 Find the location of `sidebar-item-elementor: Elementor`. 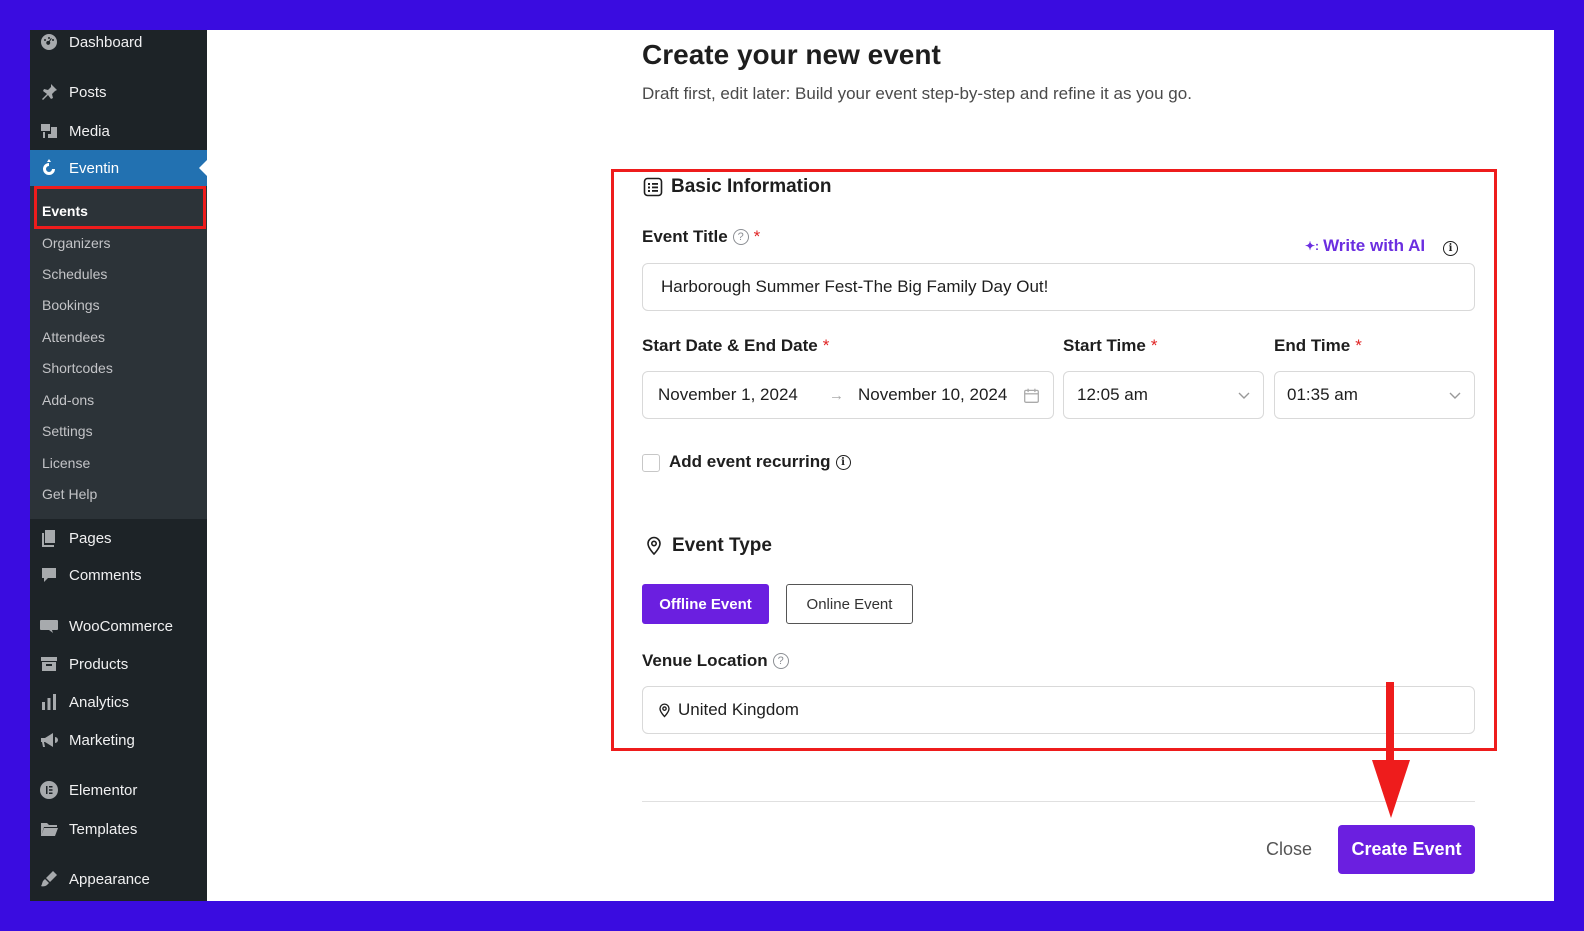

sidebar-item-elementor: Elementor is located at coordinates (118, 790).